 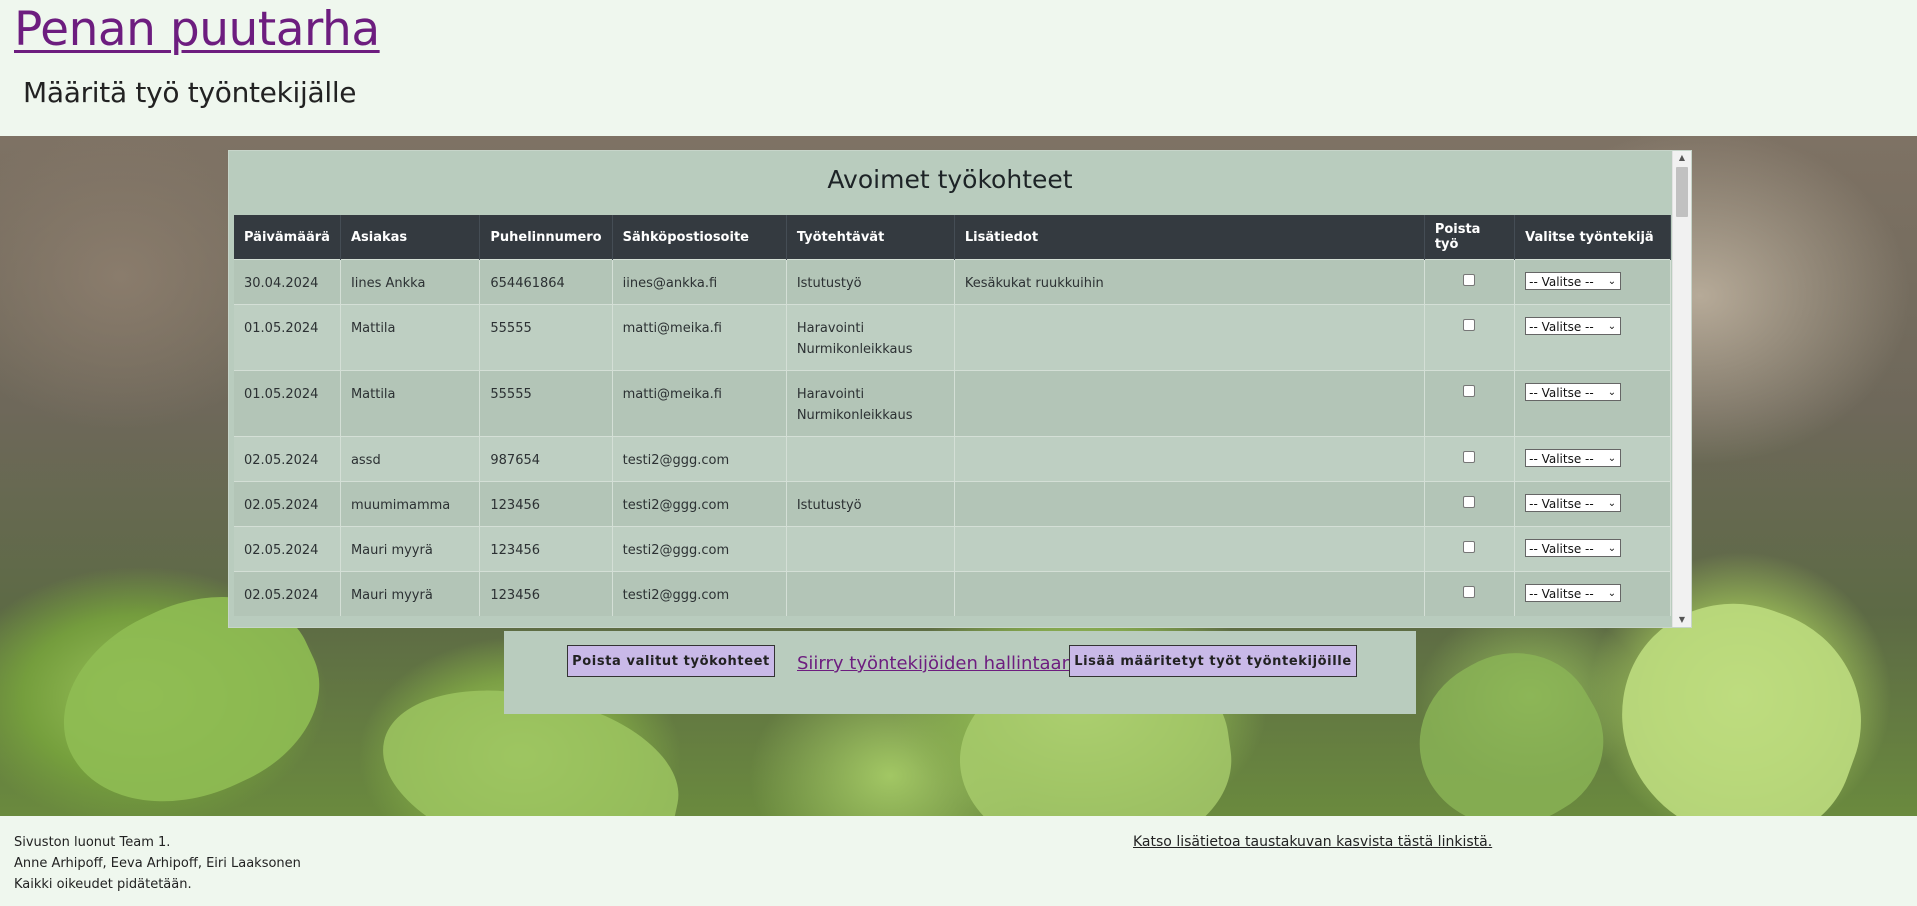 What do you see at coordinates (410, 237) in the screenshot?
I see `column-header-customer: Asiakas` at bounding box center [410, 237].